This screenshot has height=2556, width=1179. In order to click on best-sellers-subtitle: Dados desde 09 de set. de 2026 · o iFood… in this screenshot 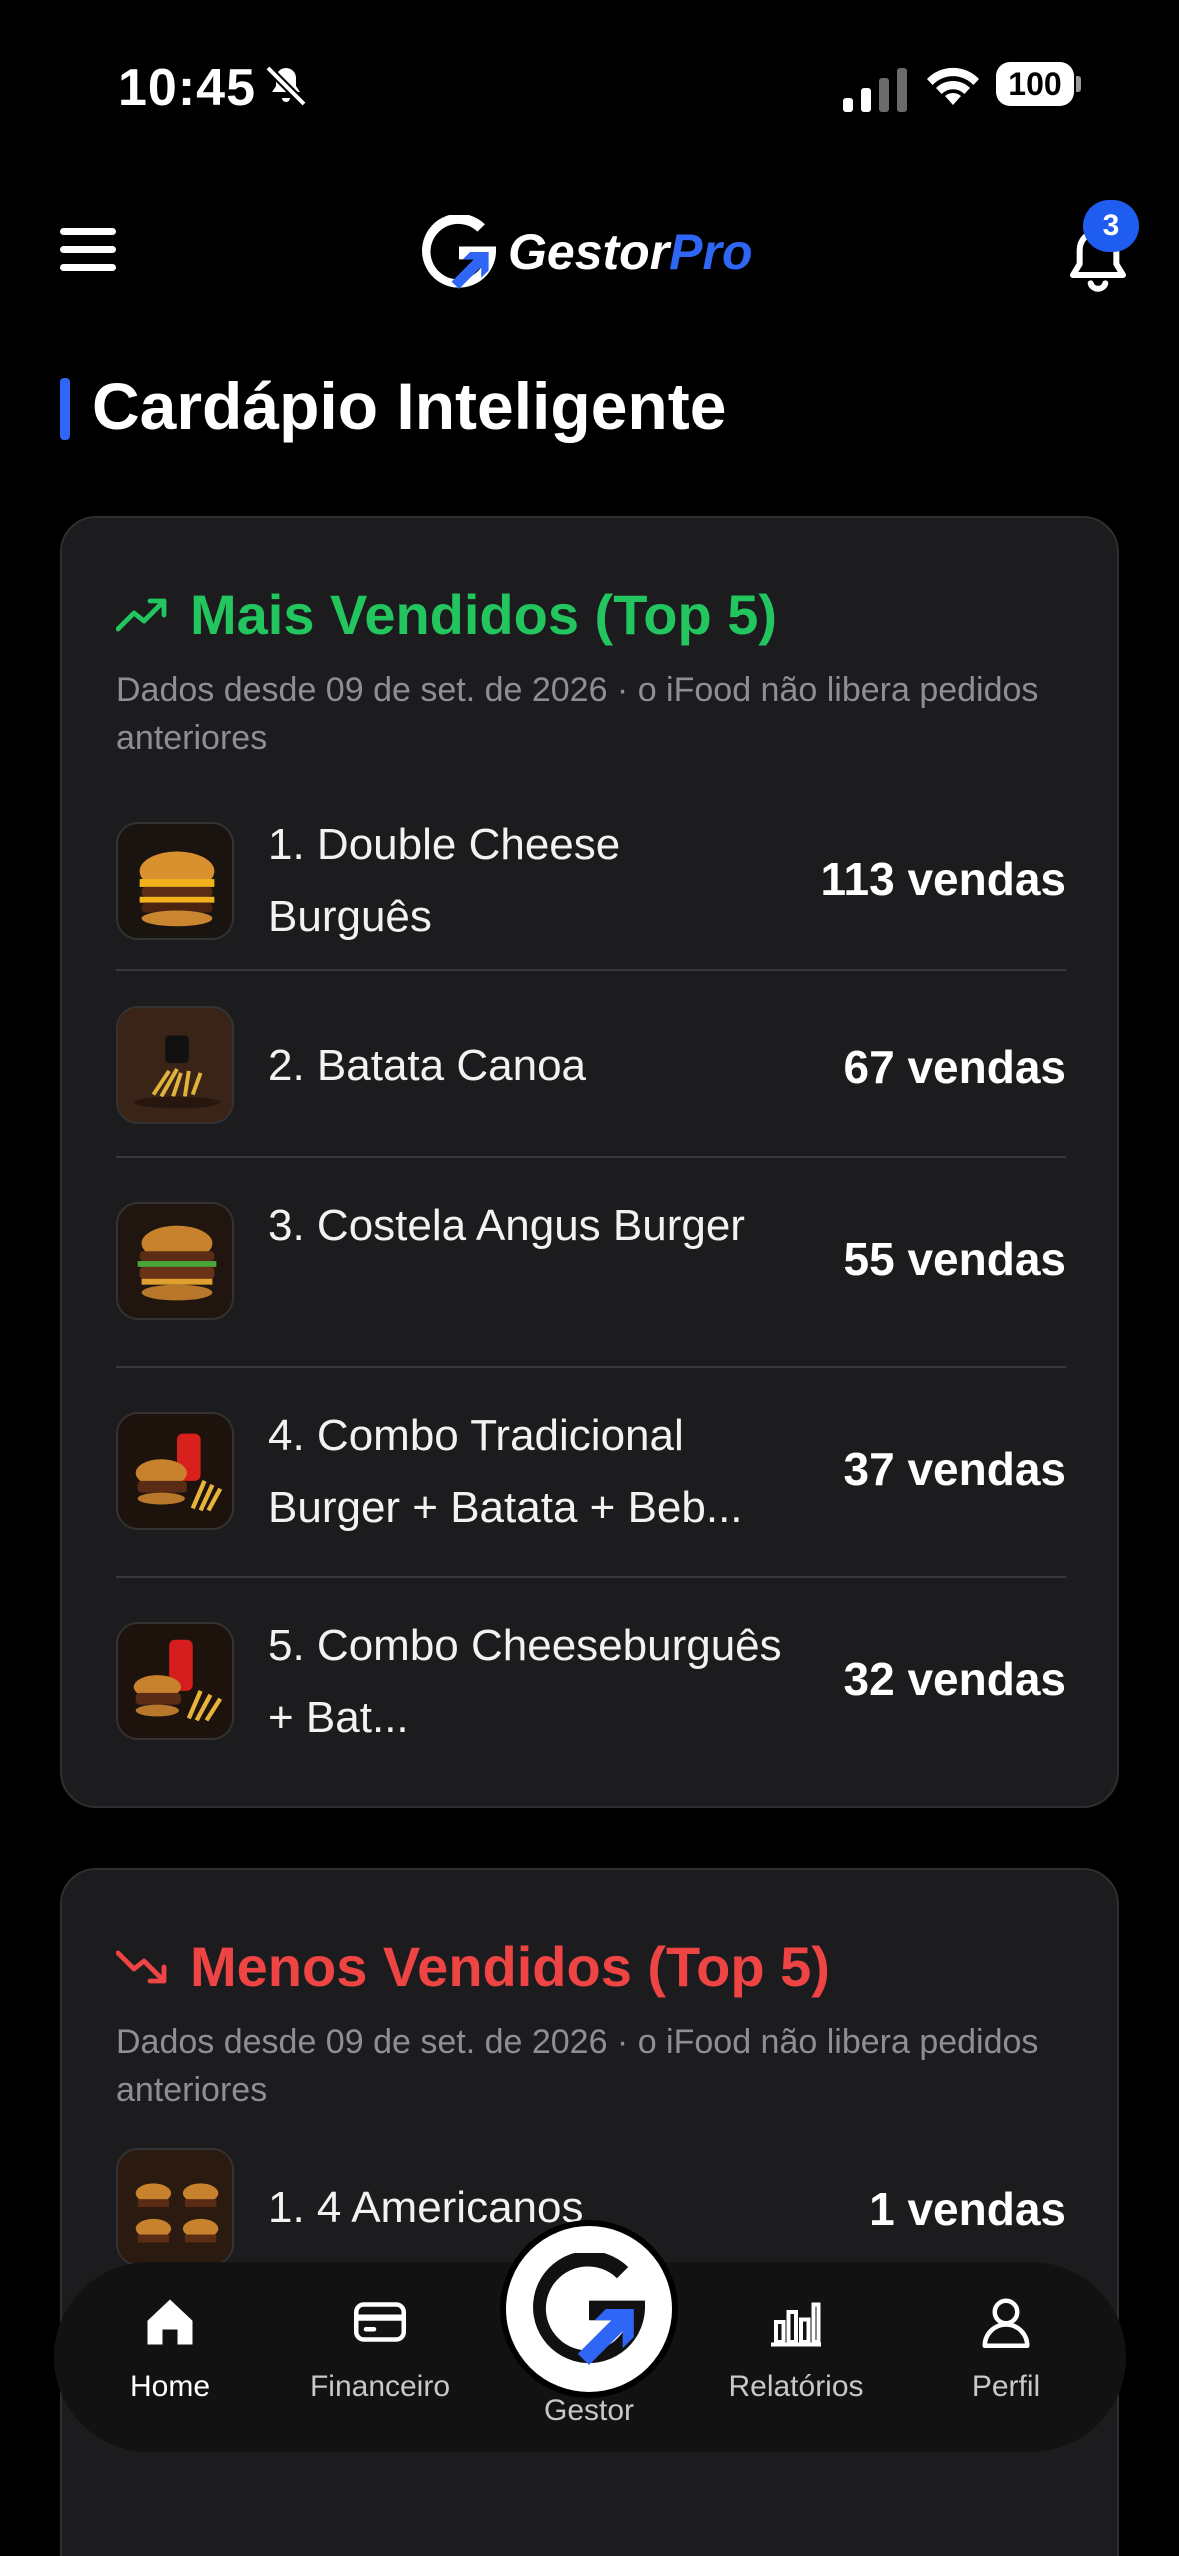, I will do `click(577, 714)`.